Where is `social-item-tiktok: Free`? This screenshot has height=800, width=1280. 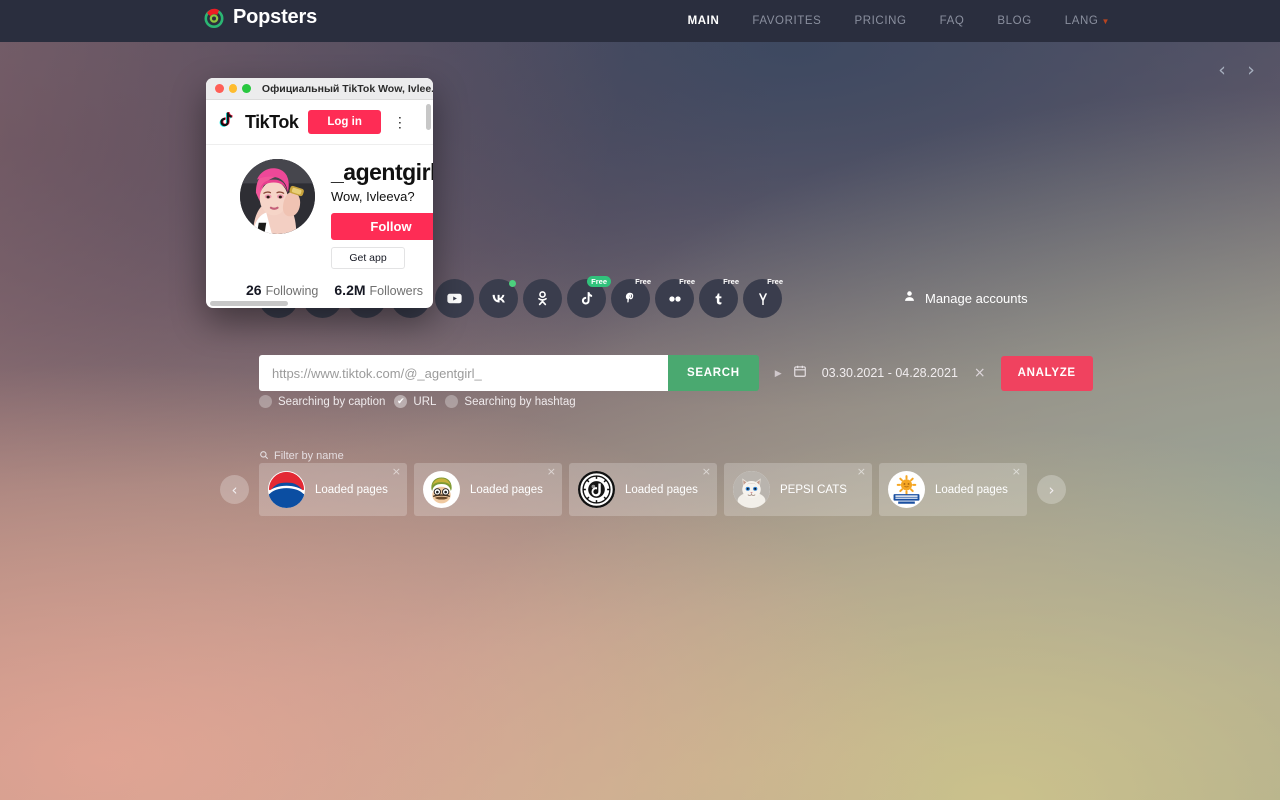
social-item-tiktok: Free is located at coordinates (589, 297).